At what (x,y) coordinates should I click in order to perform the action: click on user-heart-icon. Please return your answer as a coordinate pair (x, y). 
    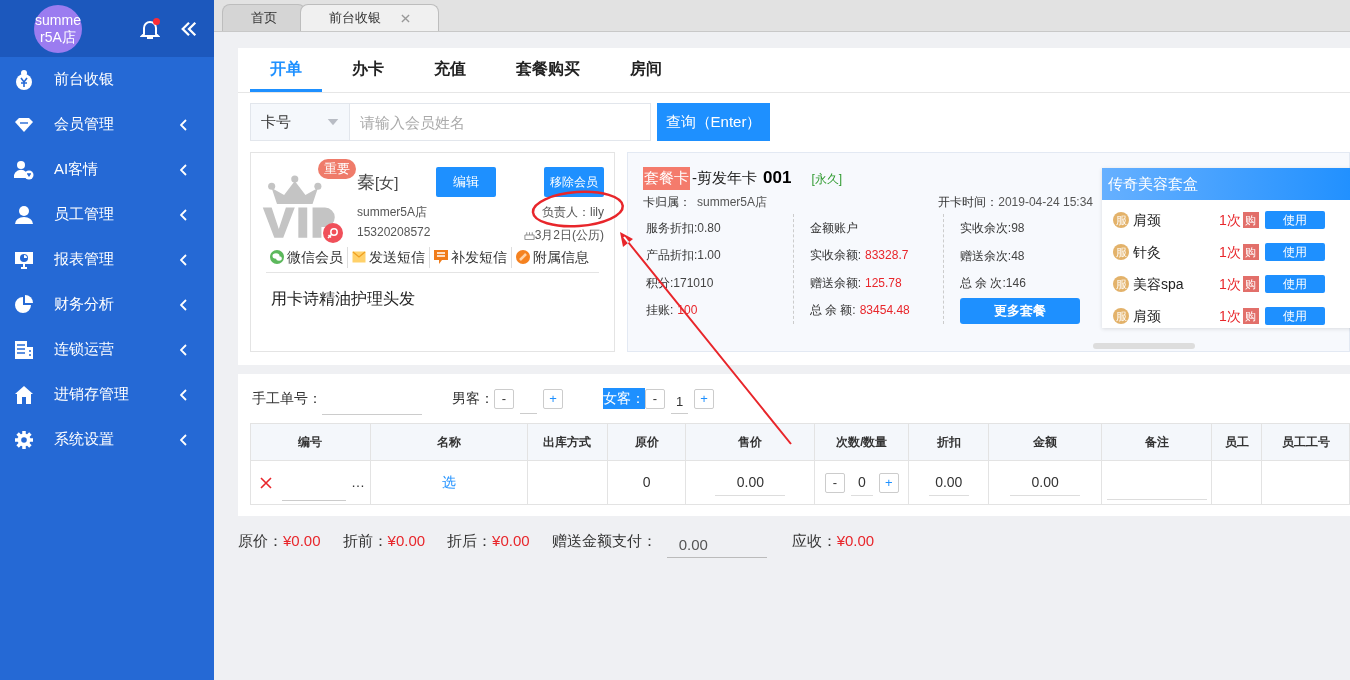
    Looking at the image, I should click on (24, 169).